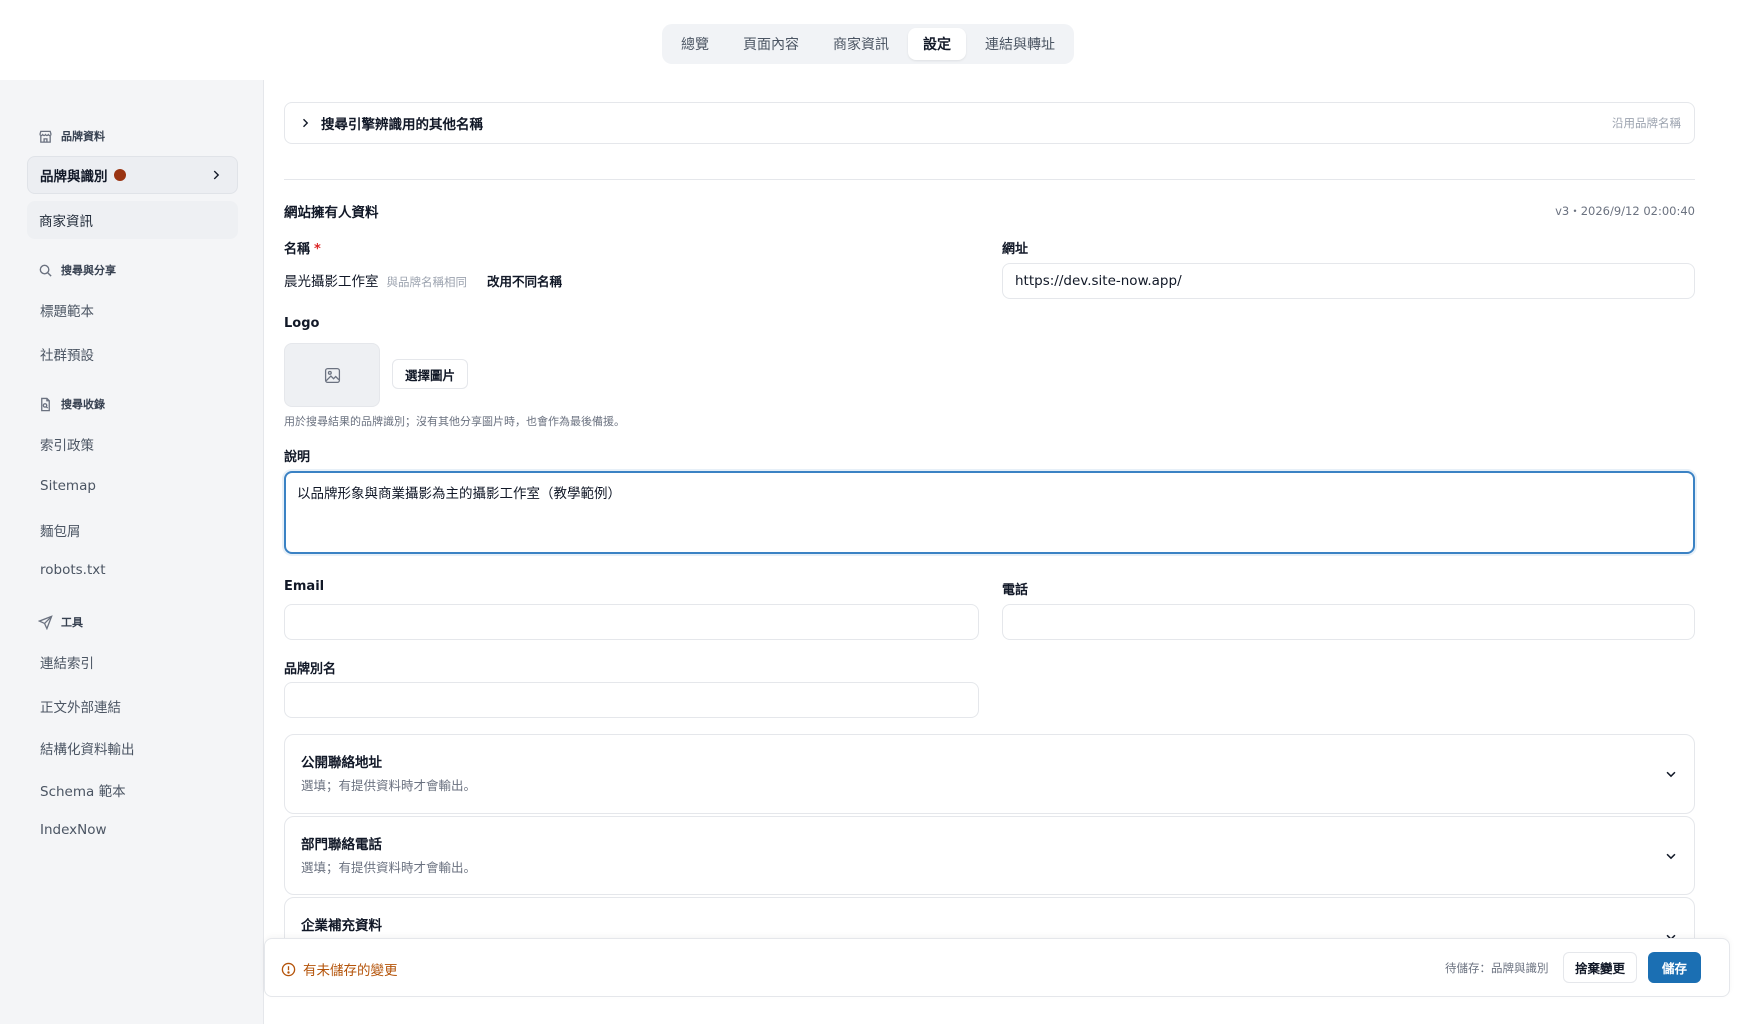 This screenshot has height=1024, width=1744. I want to click on sidebar-item-structured-data: 結構化資料輸出, so click(87, 748).